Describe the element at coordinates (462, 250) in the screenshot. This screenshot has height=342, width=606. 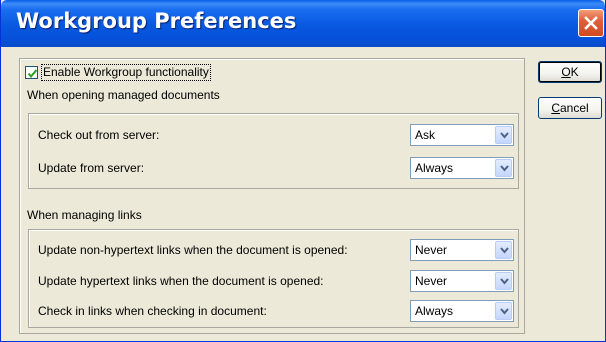
I see `update-non-hypertext-select: Never` at that location.